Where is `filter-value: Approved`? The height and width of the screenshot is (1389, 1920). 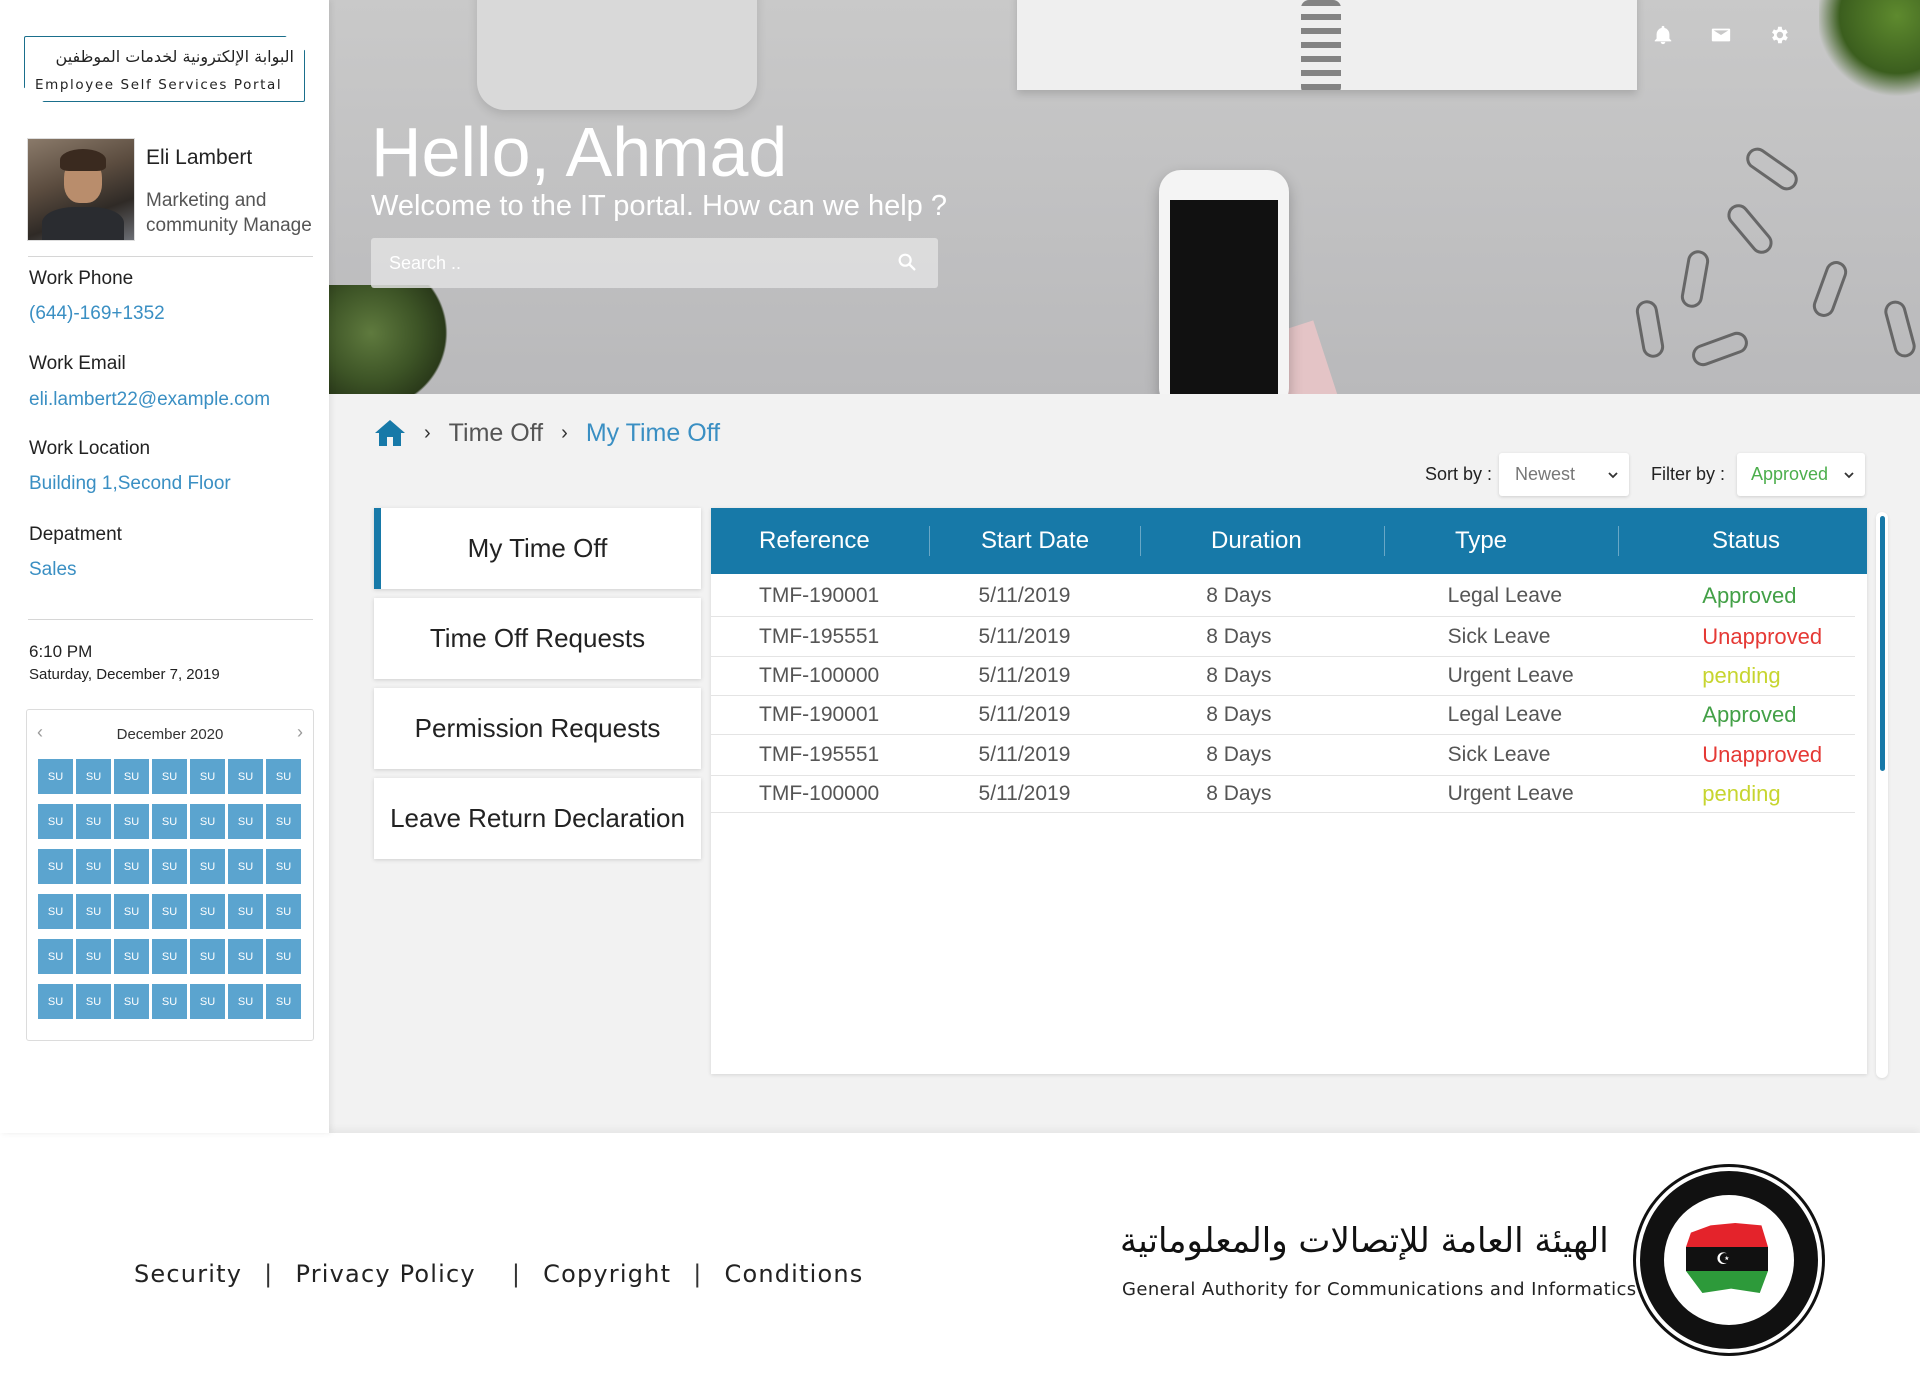
filter-value: Approved is located at coordinates (1790, 474).